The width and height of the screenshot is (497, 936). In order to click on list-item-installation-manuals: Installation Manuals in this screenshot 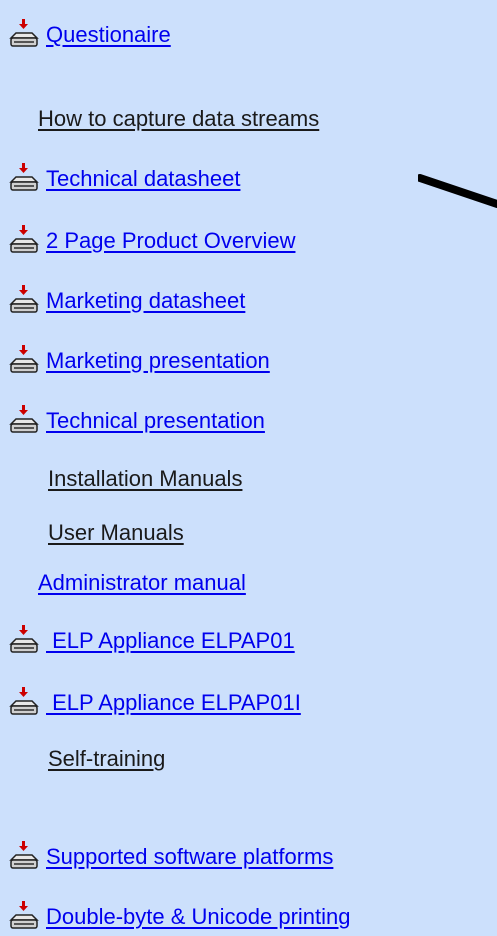, I will do `click(145, 479)`.